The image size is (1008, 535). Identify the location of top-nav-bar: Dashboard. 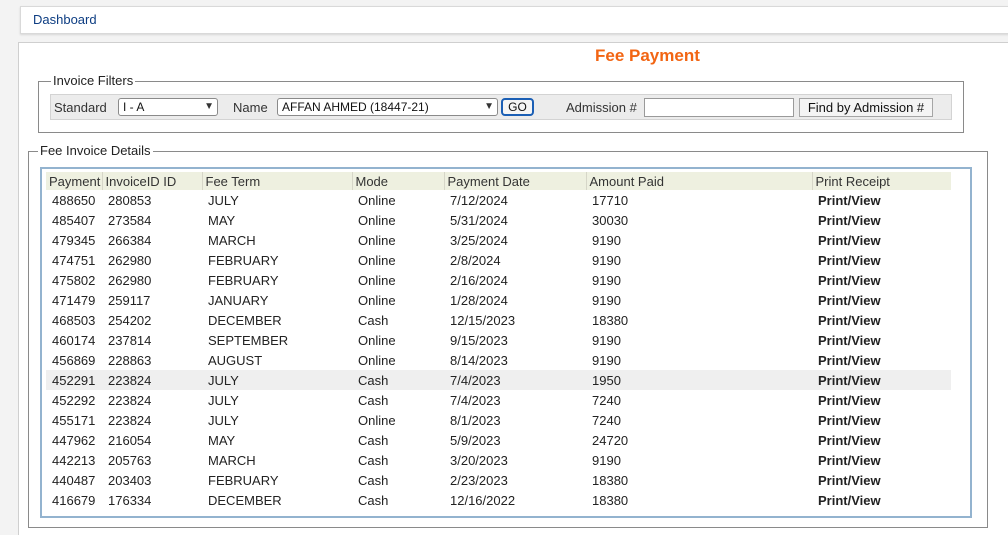
(514, 20).